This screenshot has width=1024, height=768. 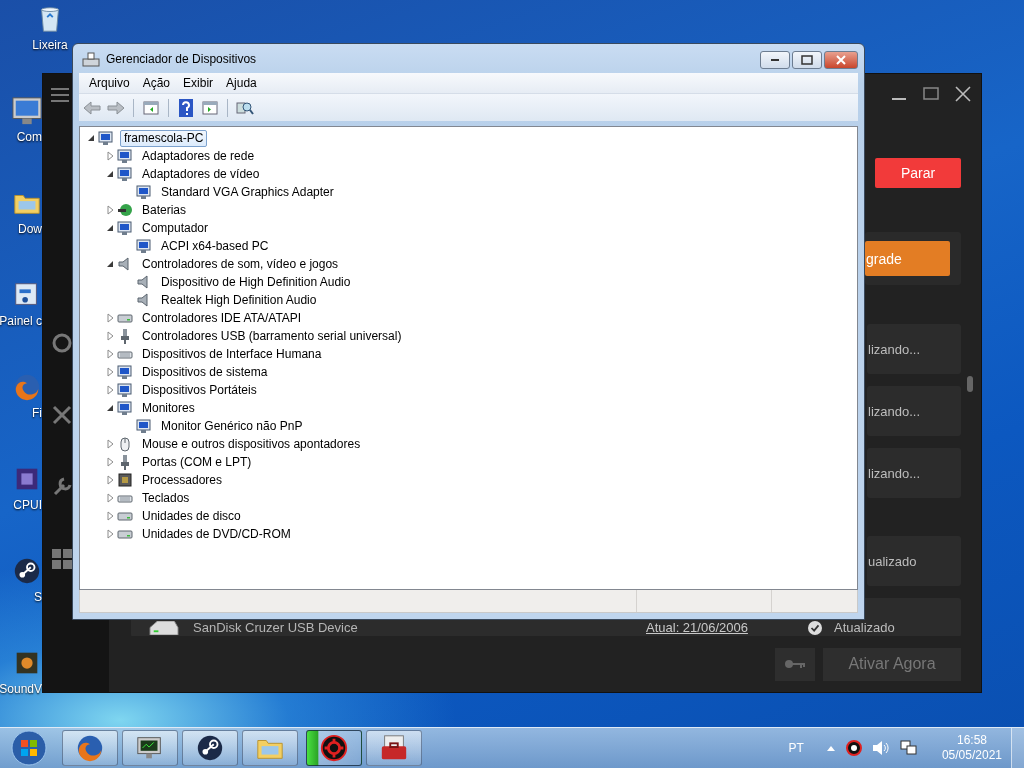 What do you see at coordinates (251, 444) in the screenshot?
I see `tree-item: Mouse e outros dispositivos apontadores` at bounding box center [251, 444].